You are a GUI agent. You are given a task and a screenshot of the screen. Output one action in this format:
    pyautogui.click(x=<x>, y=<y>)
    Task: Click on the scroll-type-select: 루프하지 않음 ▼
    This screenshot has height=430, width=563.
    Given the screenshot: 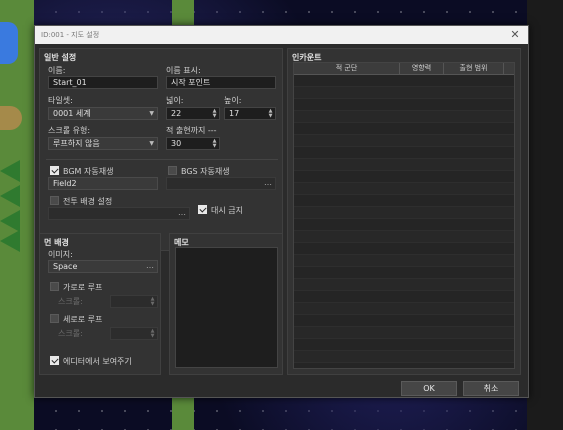 What is the action you would take?
    pyautogui.click(x=103, y=143)
    